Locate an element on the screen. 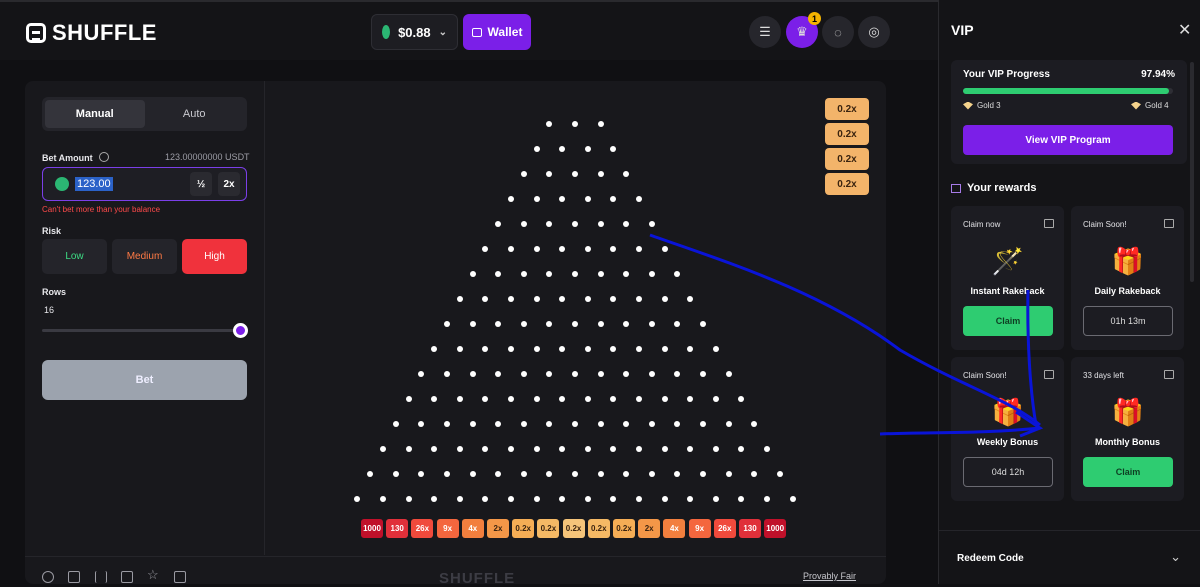 The image size is (1200, 587). reward-card: Claim now 🪄 Instant Rakeback Claim is located at coordinates (1007, 278).